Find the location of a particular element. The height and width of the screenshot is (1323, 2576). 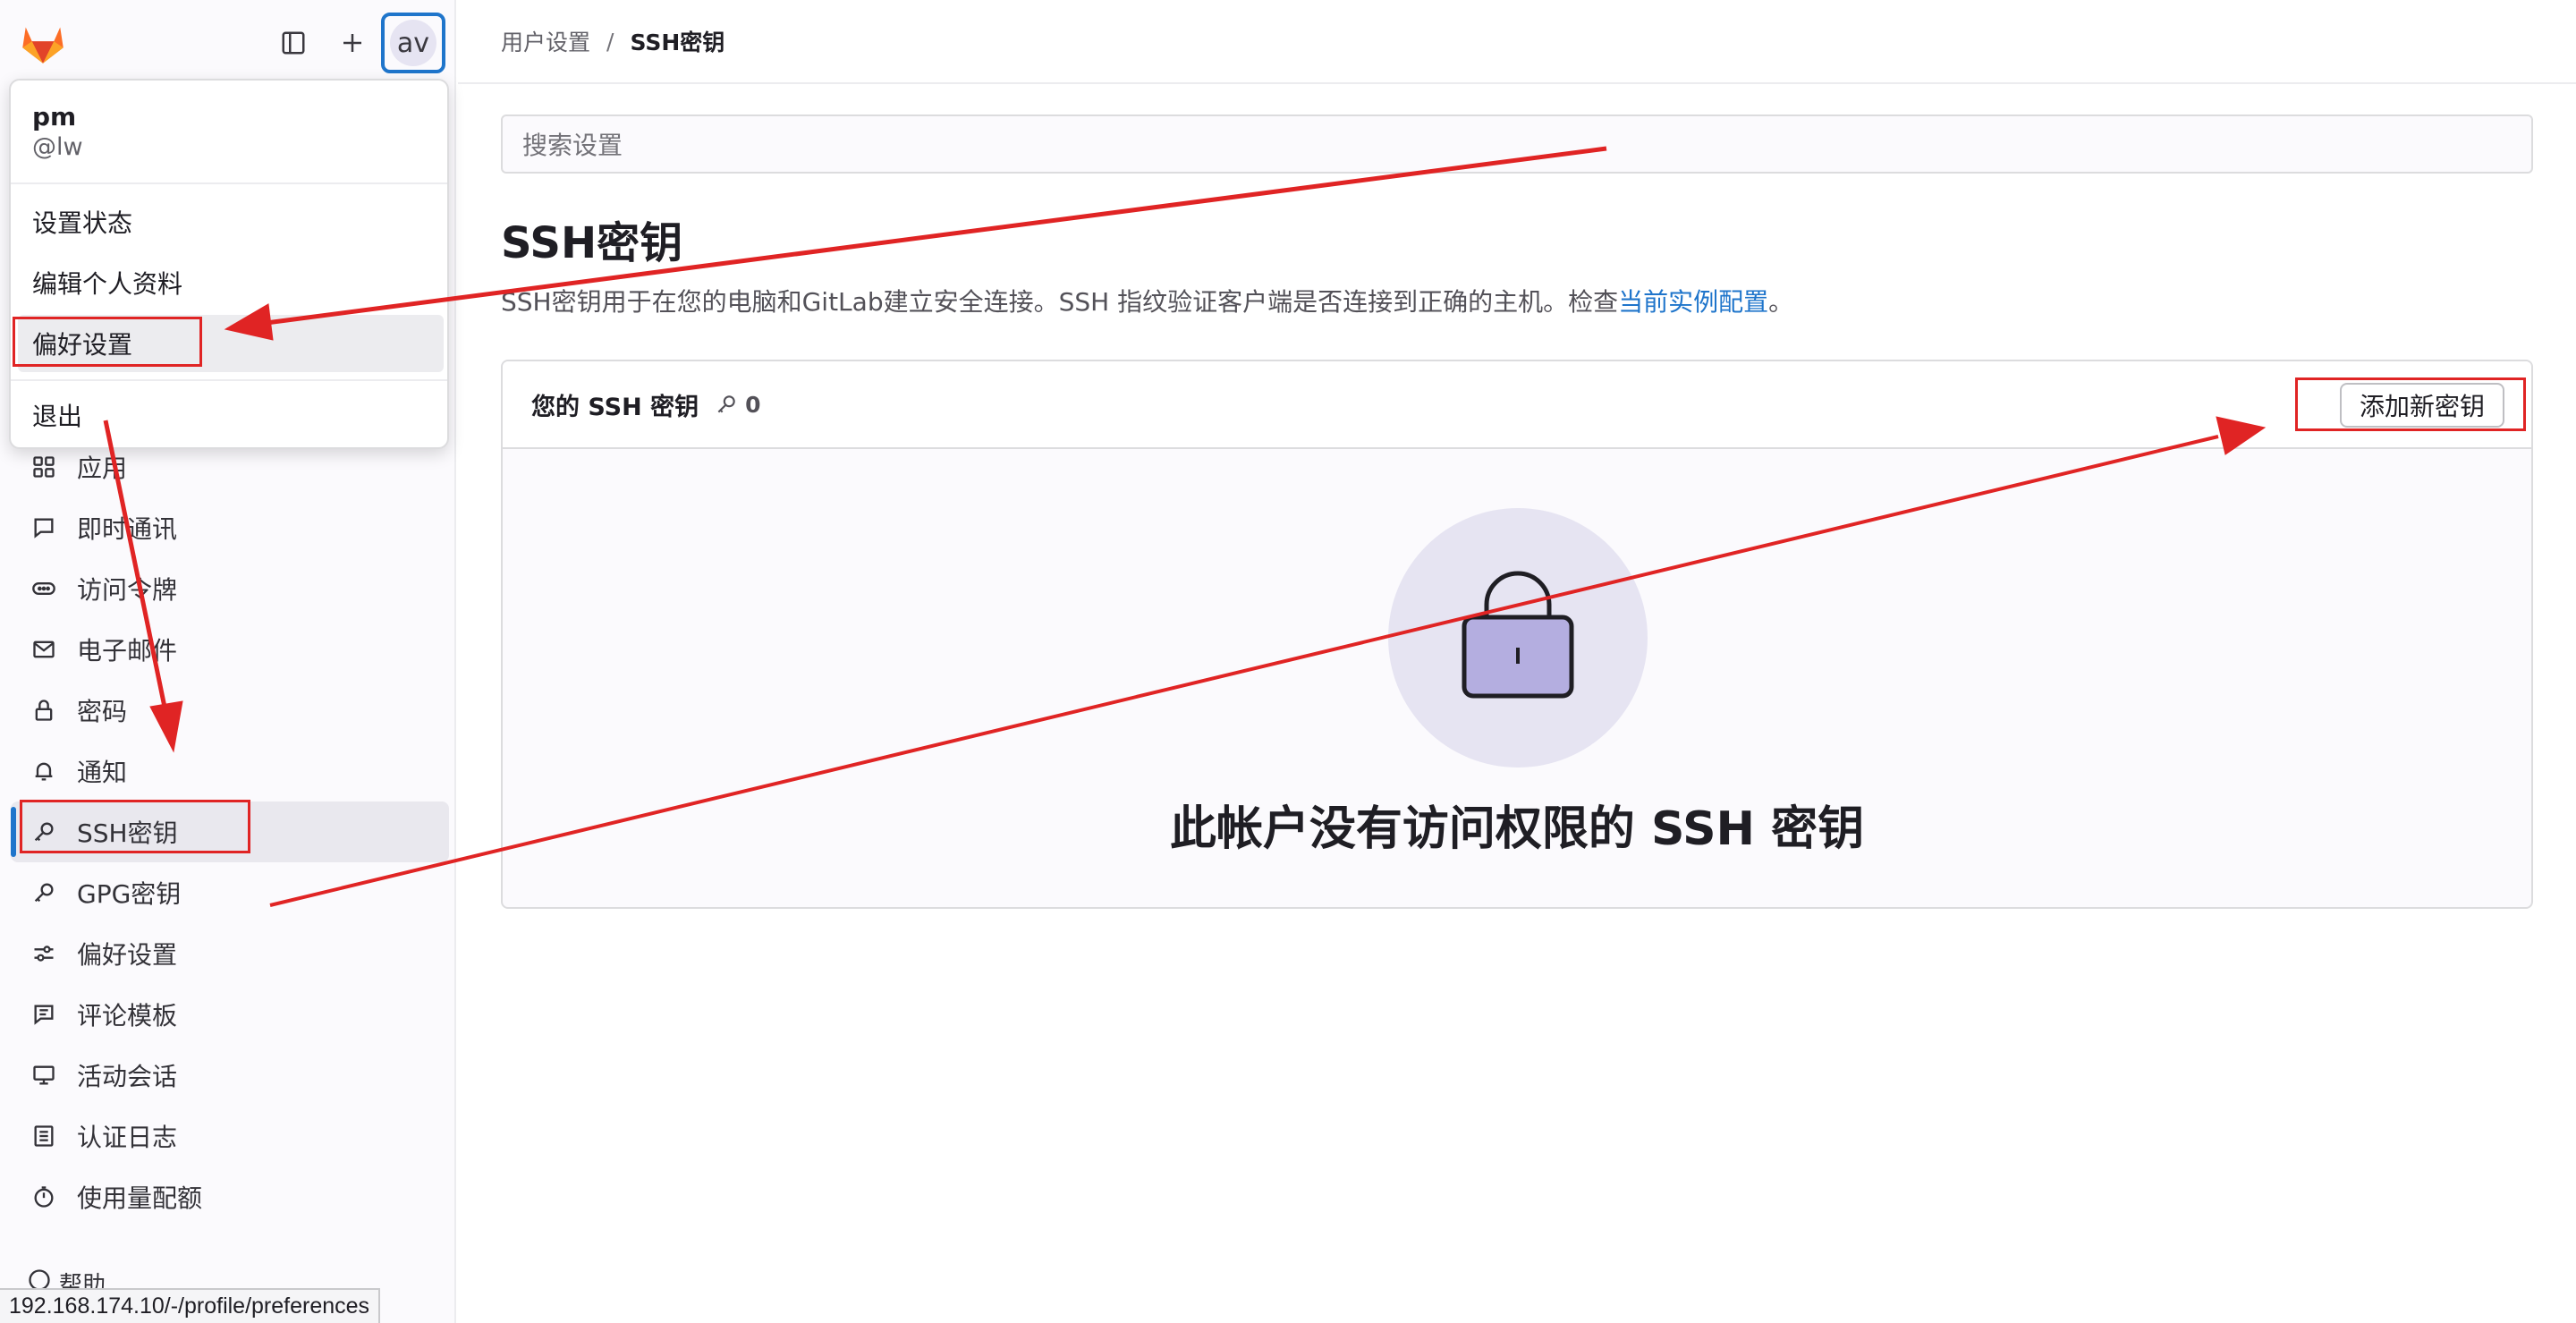

plus-icon is located at coordinates (352, 43).